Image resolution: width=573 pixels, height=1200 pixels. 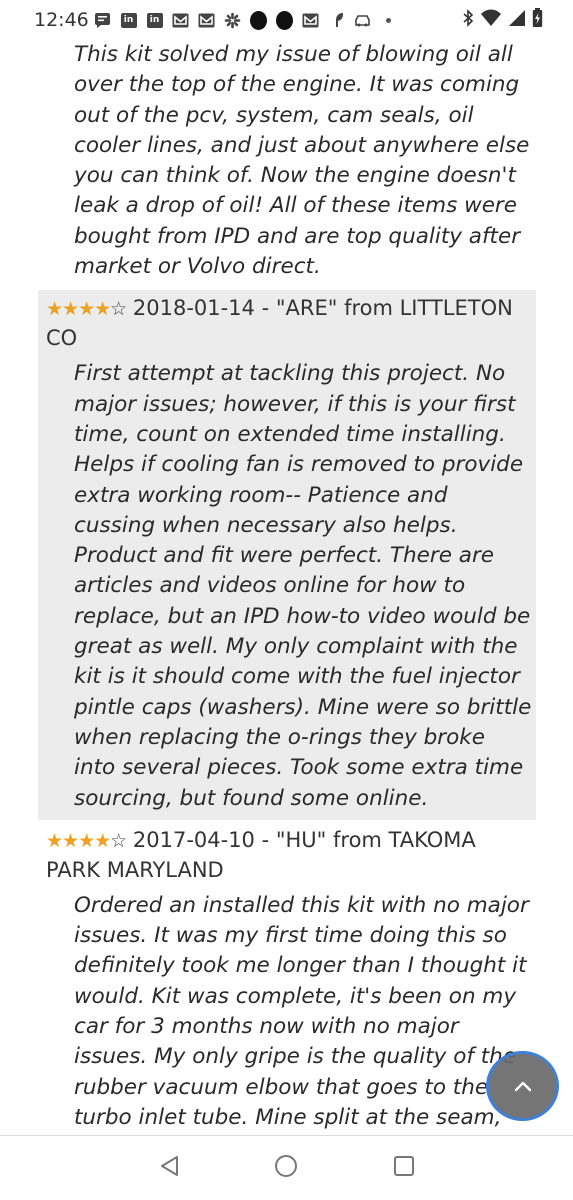 What do you see at coordinates (102, 20) in the screenshot?
I see `message-icon` at bounding box center [102, 20].